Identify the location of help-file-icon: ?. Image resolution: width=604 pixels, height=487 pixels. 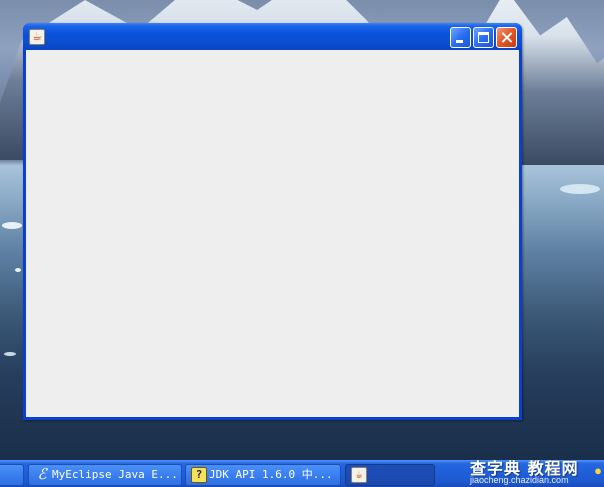
(199, 475).